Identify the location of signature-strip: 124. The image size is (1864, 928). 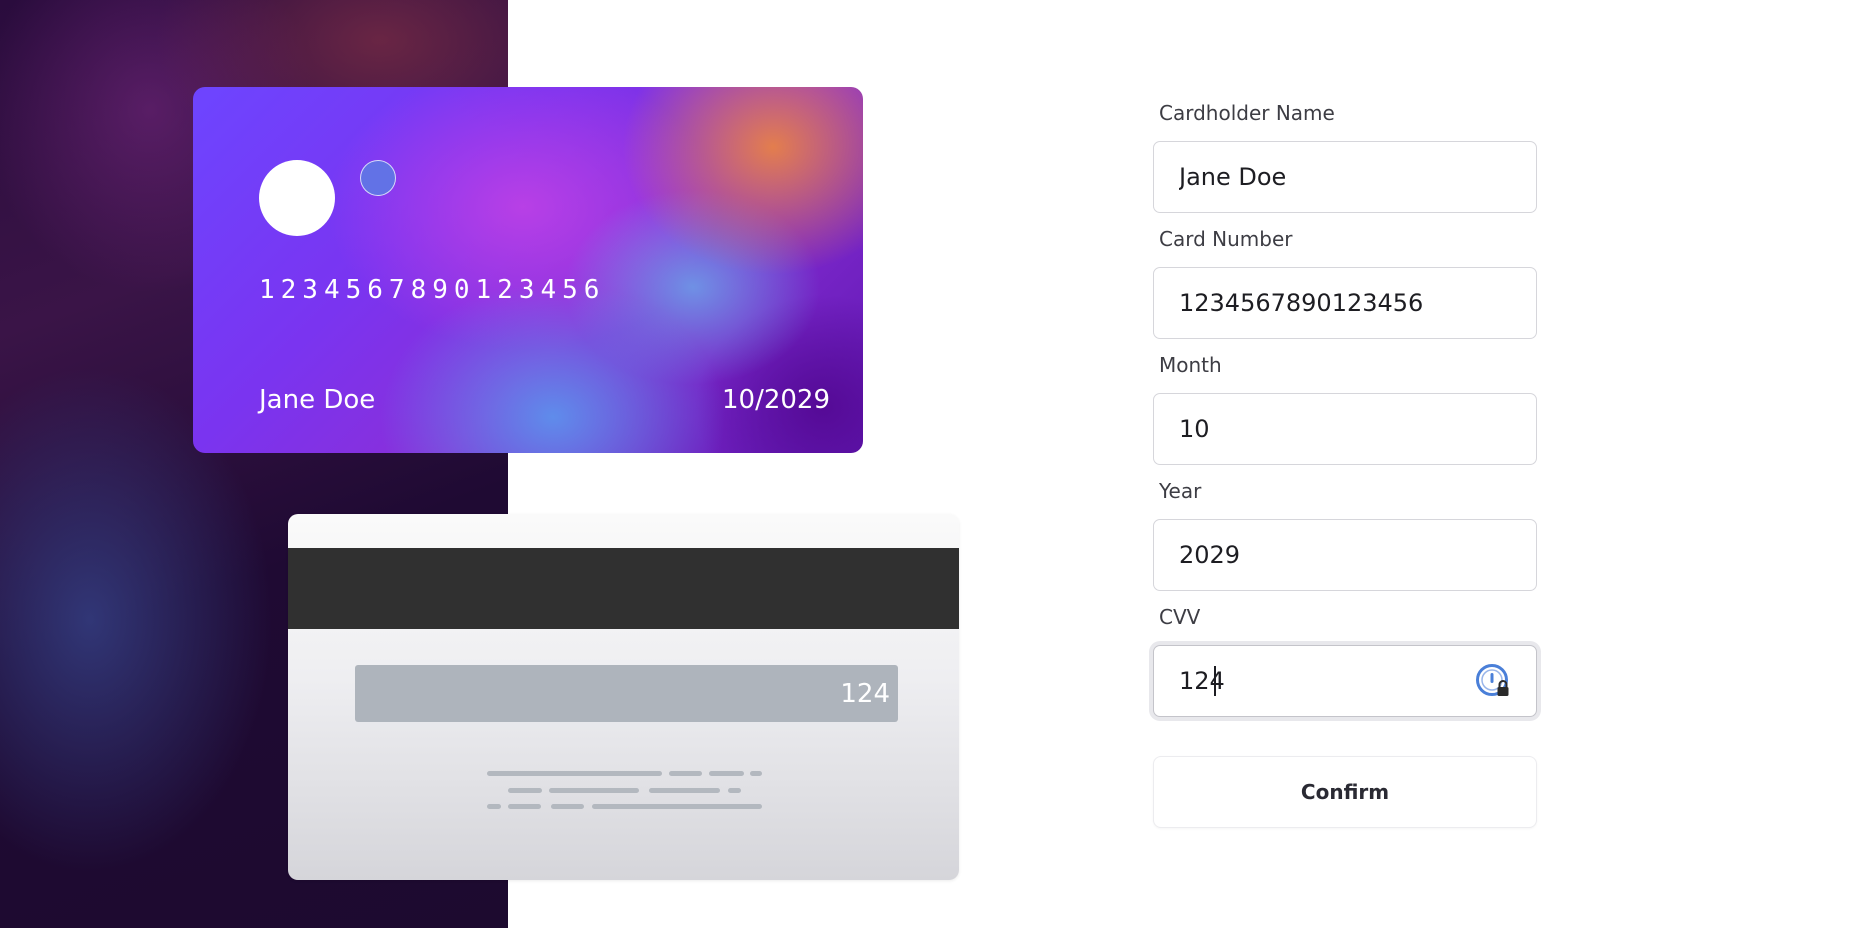
(626, 693).